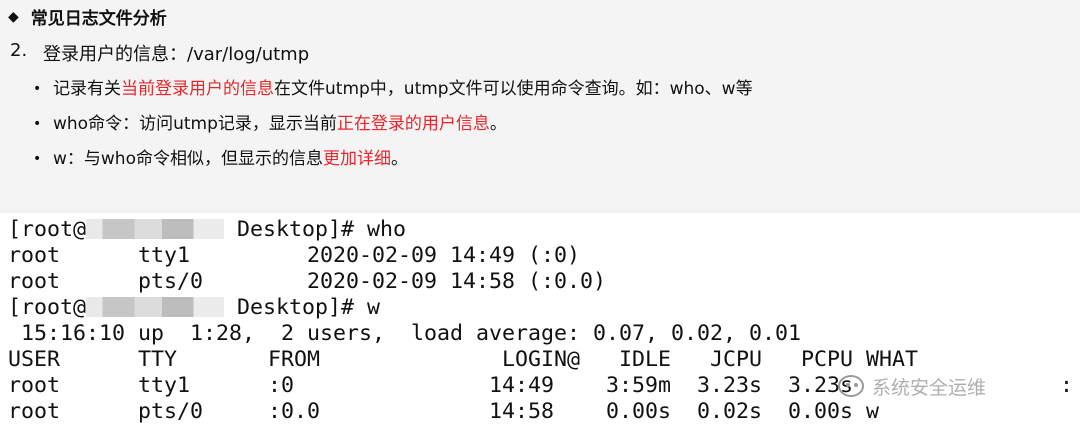  Describe the element at coordinates (413, 124) in the screenshot. I see `highlight-text: 正在登录的用户信息` at that location.